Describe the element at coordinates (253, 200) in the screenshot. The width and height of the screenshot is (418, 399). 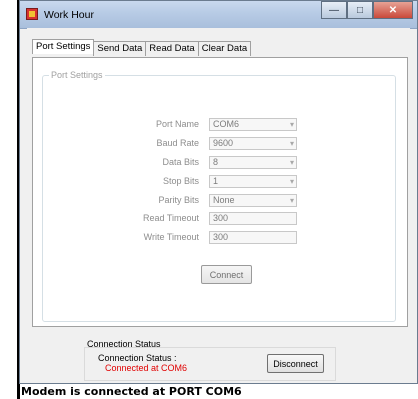
I see `parity-bits-combo: None ▾` at that location.